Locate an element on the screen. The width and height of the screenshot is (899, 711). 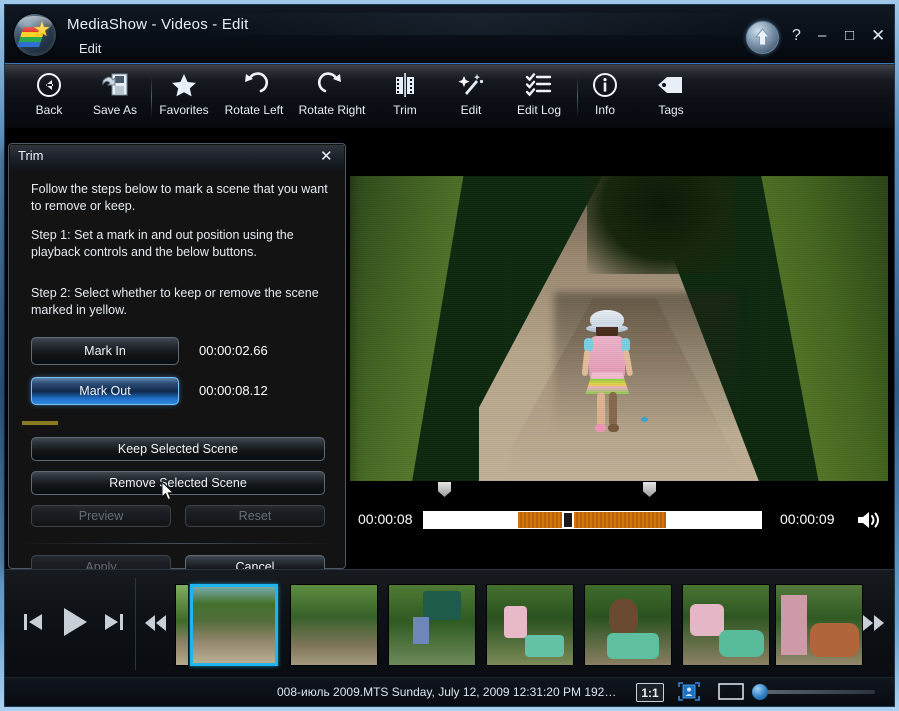
up-arrow-glyph is located at coordinates (762, 37).